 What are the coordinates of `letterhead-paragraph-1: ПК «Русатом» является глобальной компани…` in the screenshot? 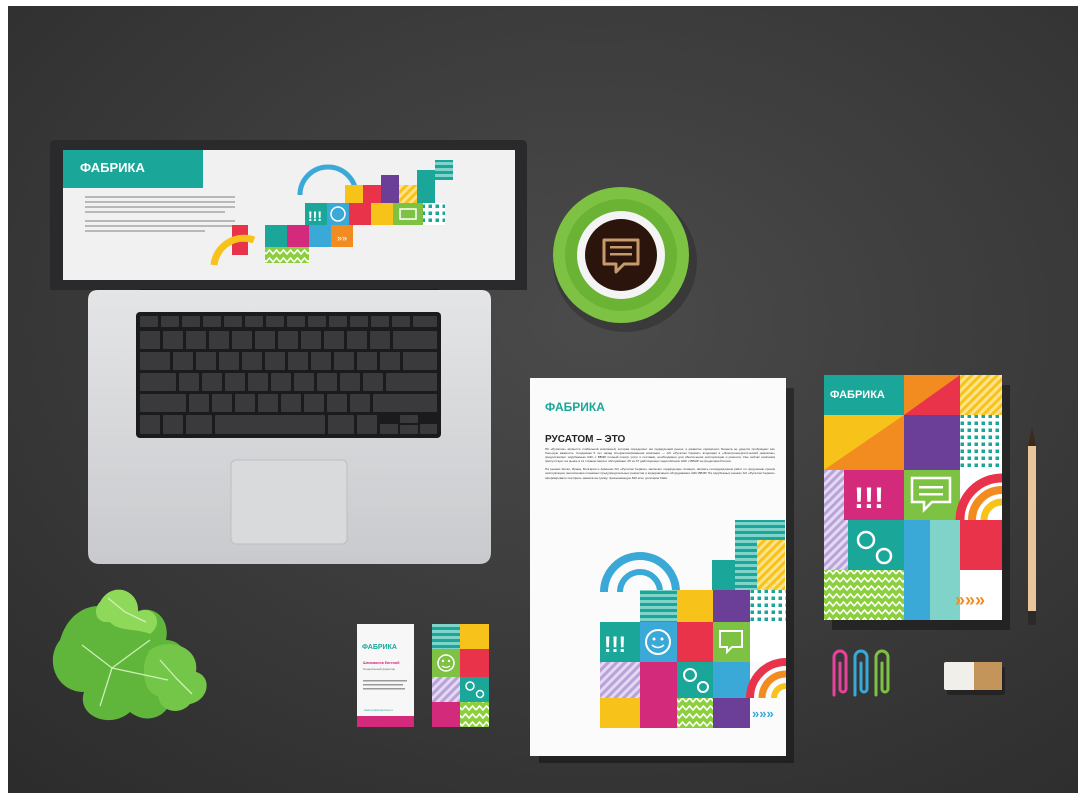 It's located at (660, 455).